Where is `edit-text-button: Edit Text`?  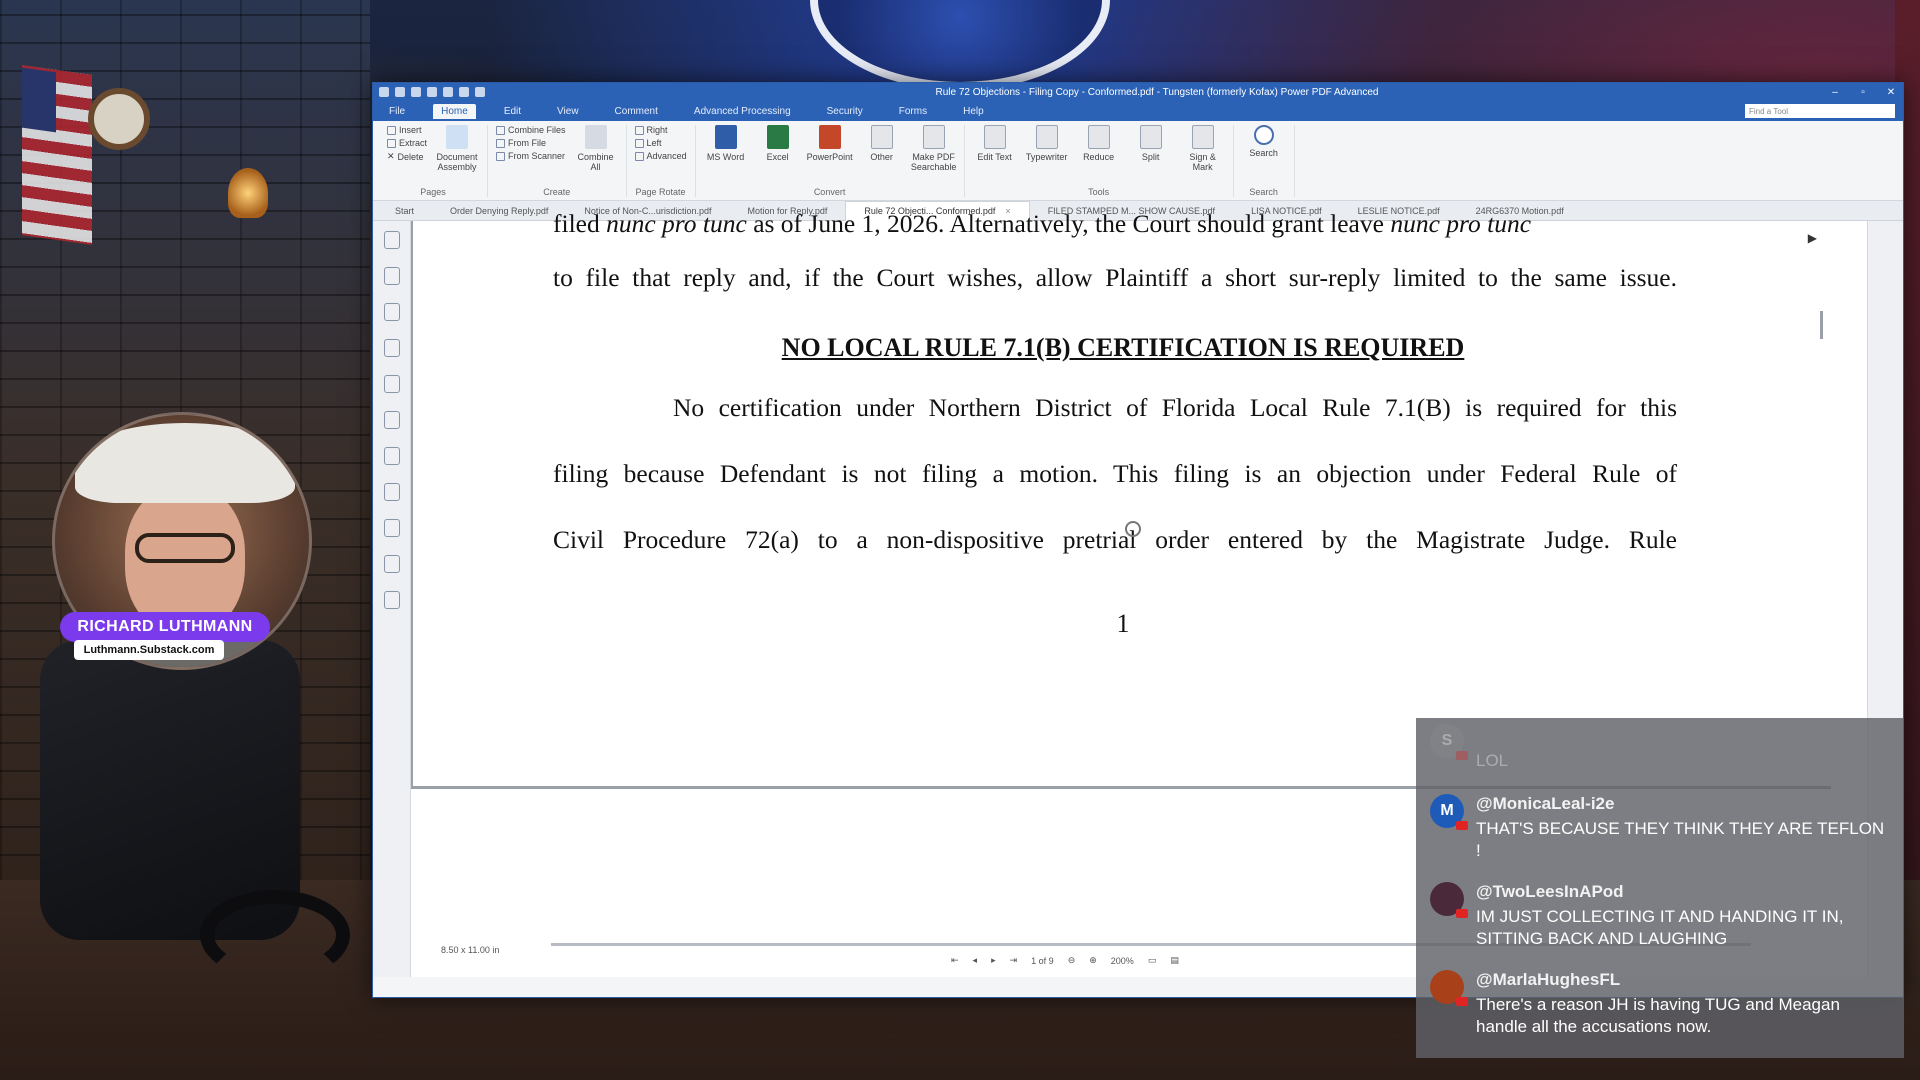 edit-text-button: Edit Text is located at coordinates (995, 148).